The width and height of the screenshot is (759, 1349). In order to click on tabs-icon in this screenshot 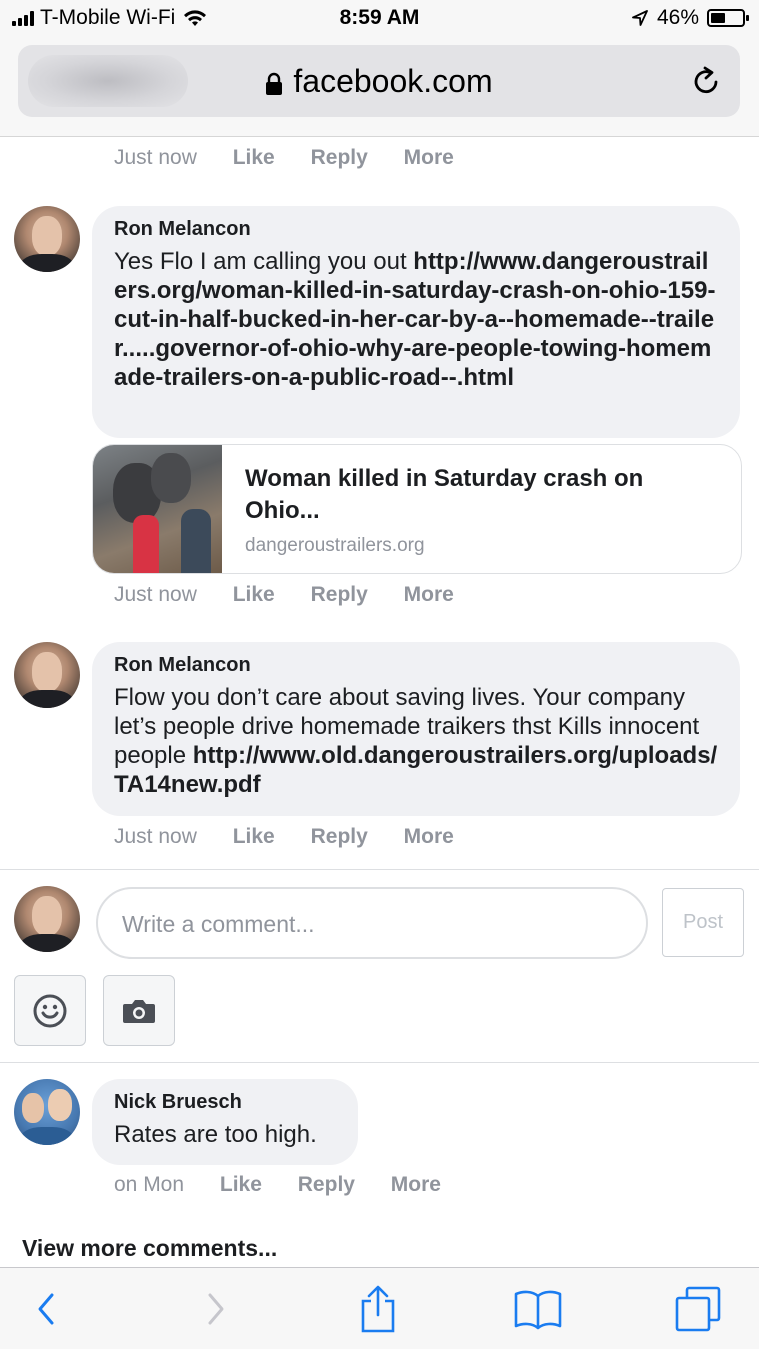, I will do `click(698, 1309)`.